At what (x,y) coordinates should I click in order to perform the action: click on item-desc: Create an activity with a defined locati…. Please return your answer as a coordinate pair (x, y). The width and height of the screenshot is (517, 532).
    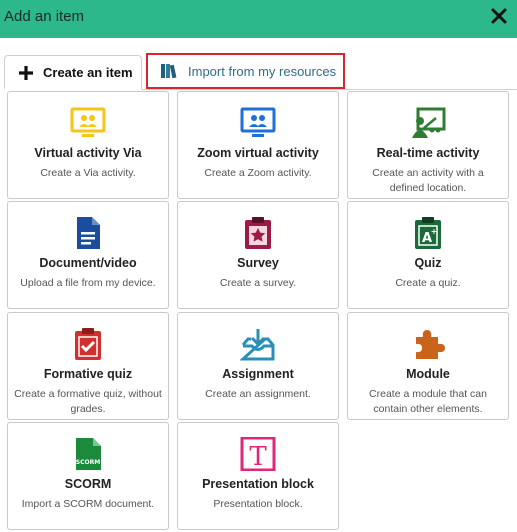
    Looking at the image, I should click on (428, 180).